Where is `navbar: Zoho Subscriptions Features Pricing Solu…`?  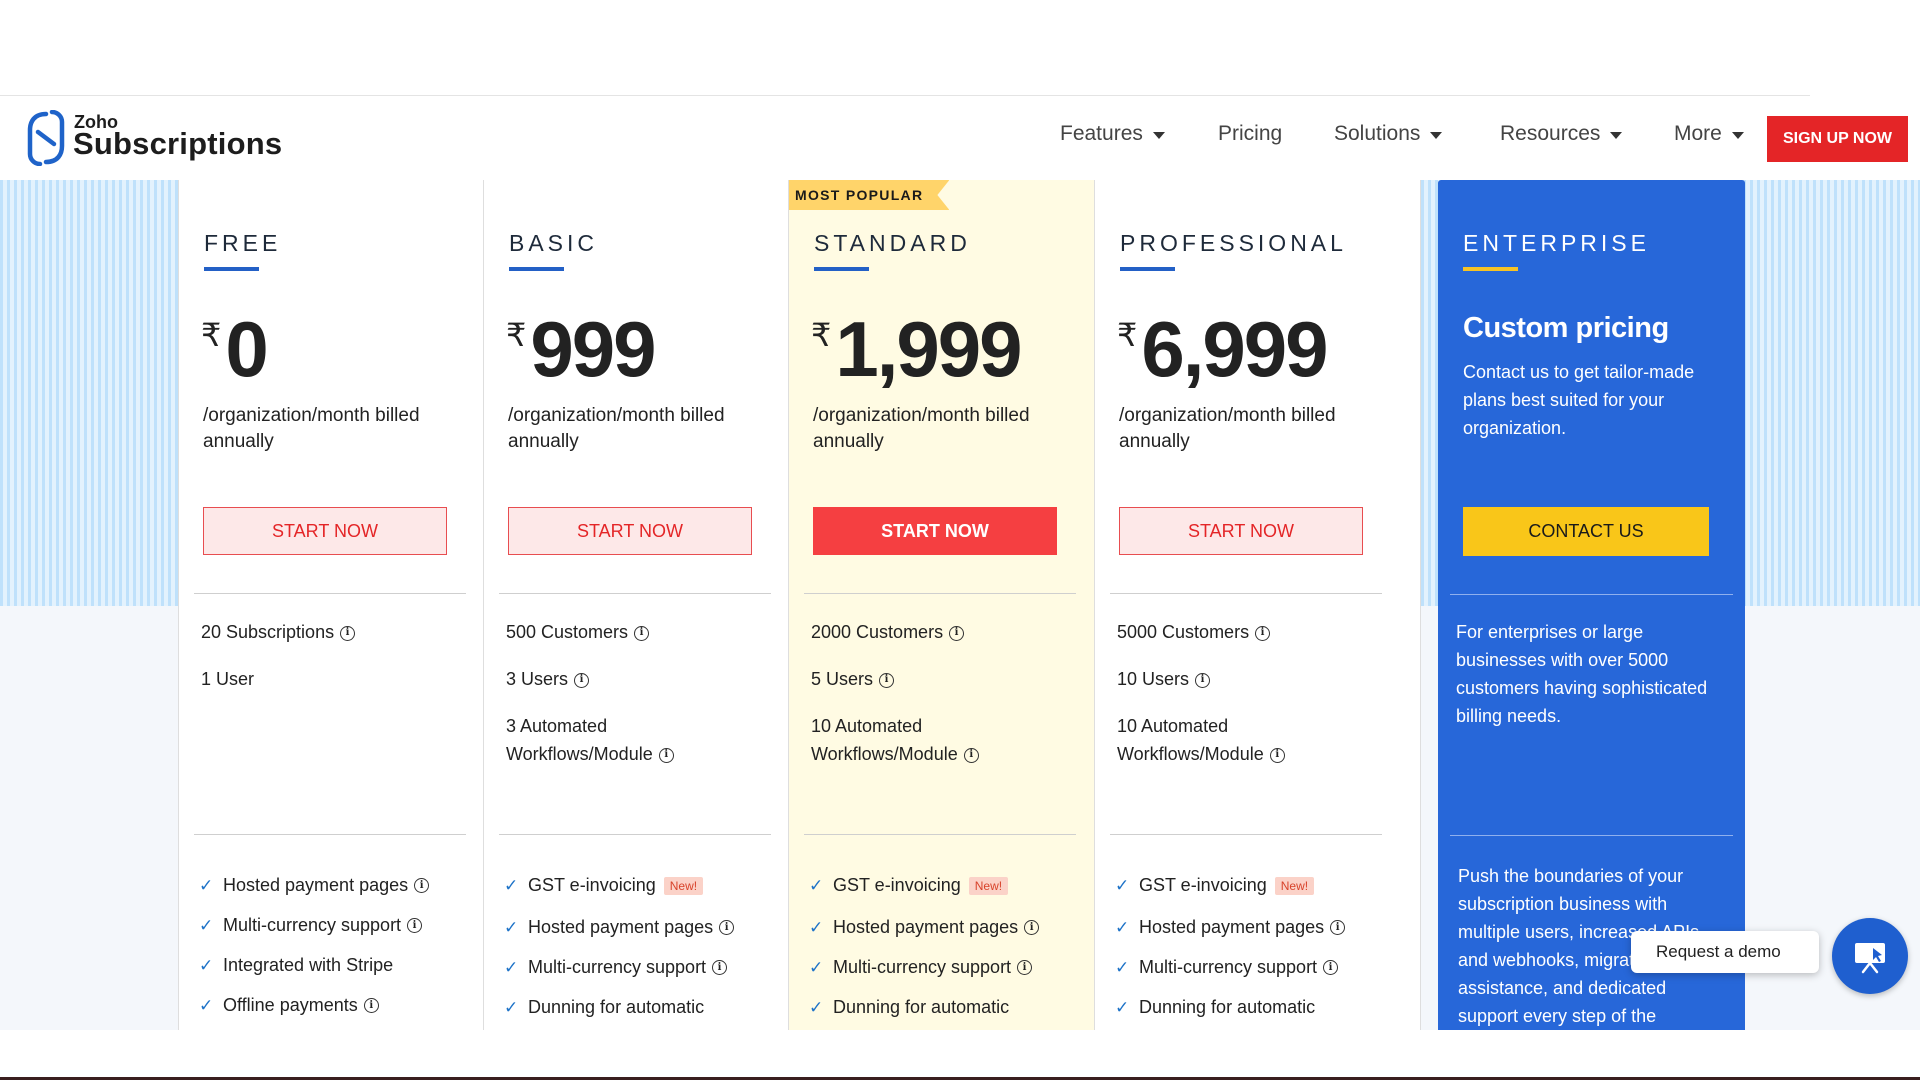 navbar: Zoho Subscriptions Features Pricing Solu… is located at coordinates (960, 138).